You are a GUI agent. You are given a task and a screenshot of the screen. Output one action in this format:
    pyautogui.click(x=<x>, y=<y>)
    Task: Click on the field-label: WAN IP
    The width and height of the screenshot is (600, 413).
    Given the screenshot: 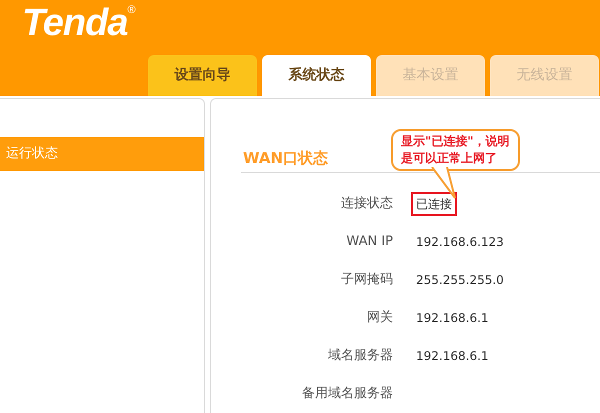 What is the action you would take?
    pyautogui.click(x=369, y=242)
    